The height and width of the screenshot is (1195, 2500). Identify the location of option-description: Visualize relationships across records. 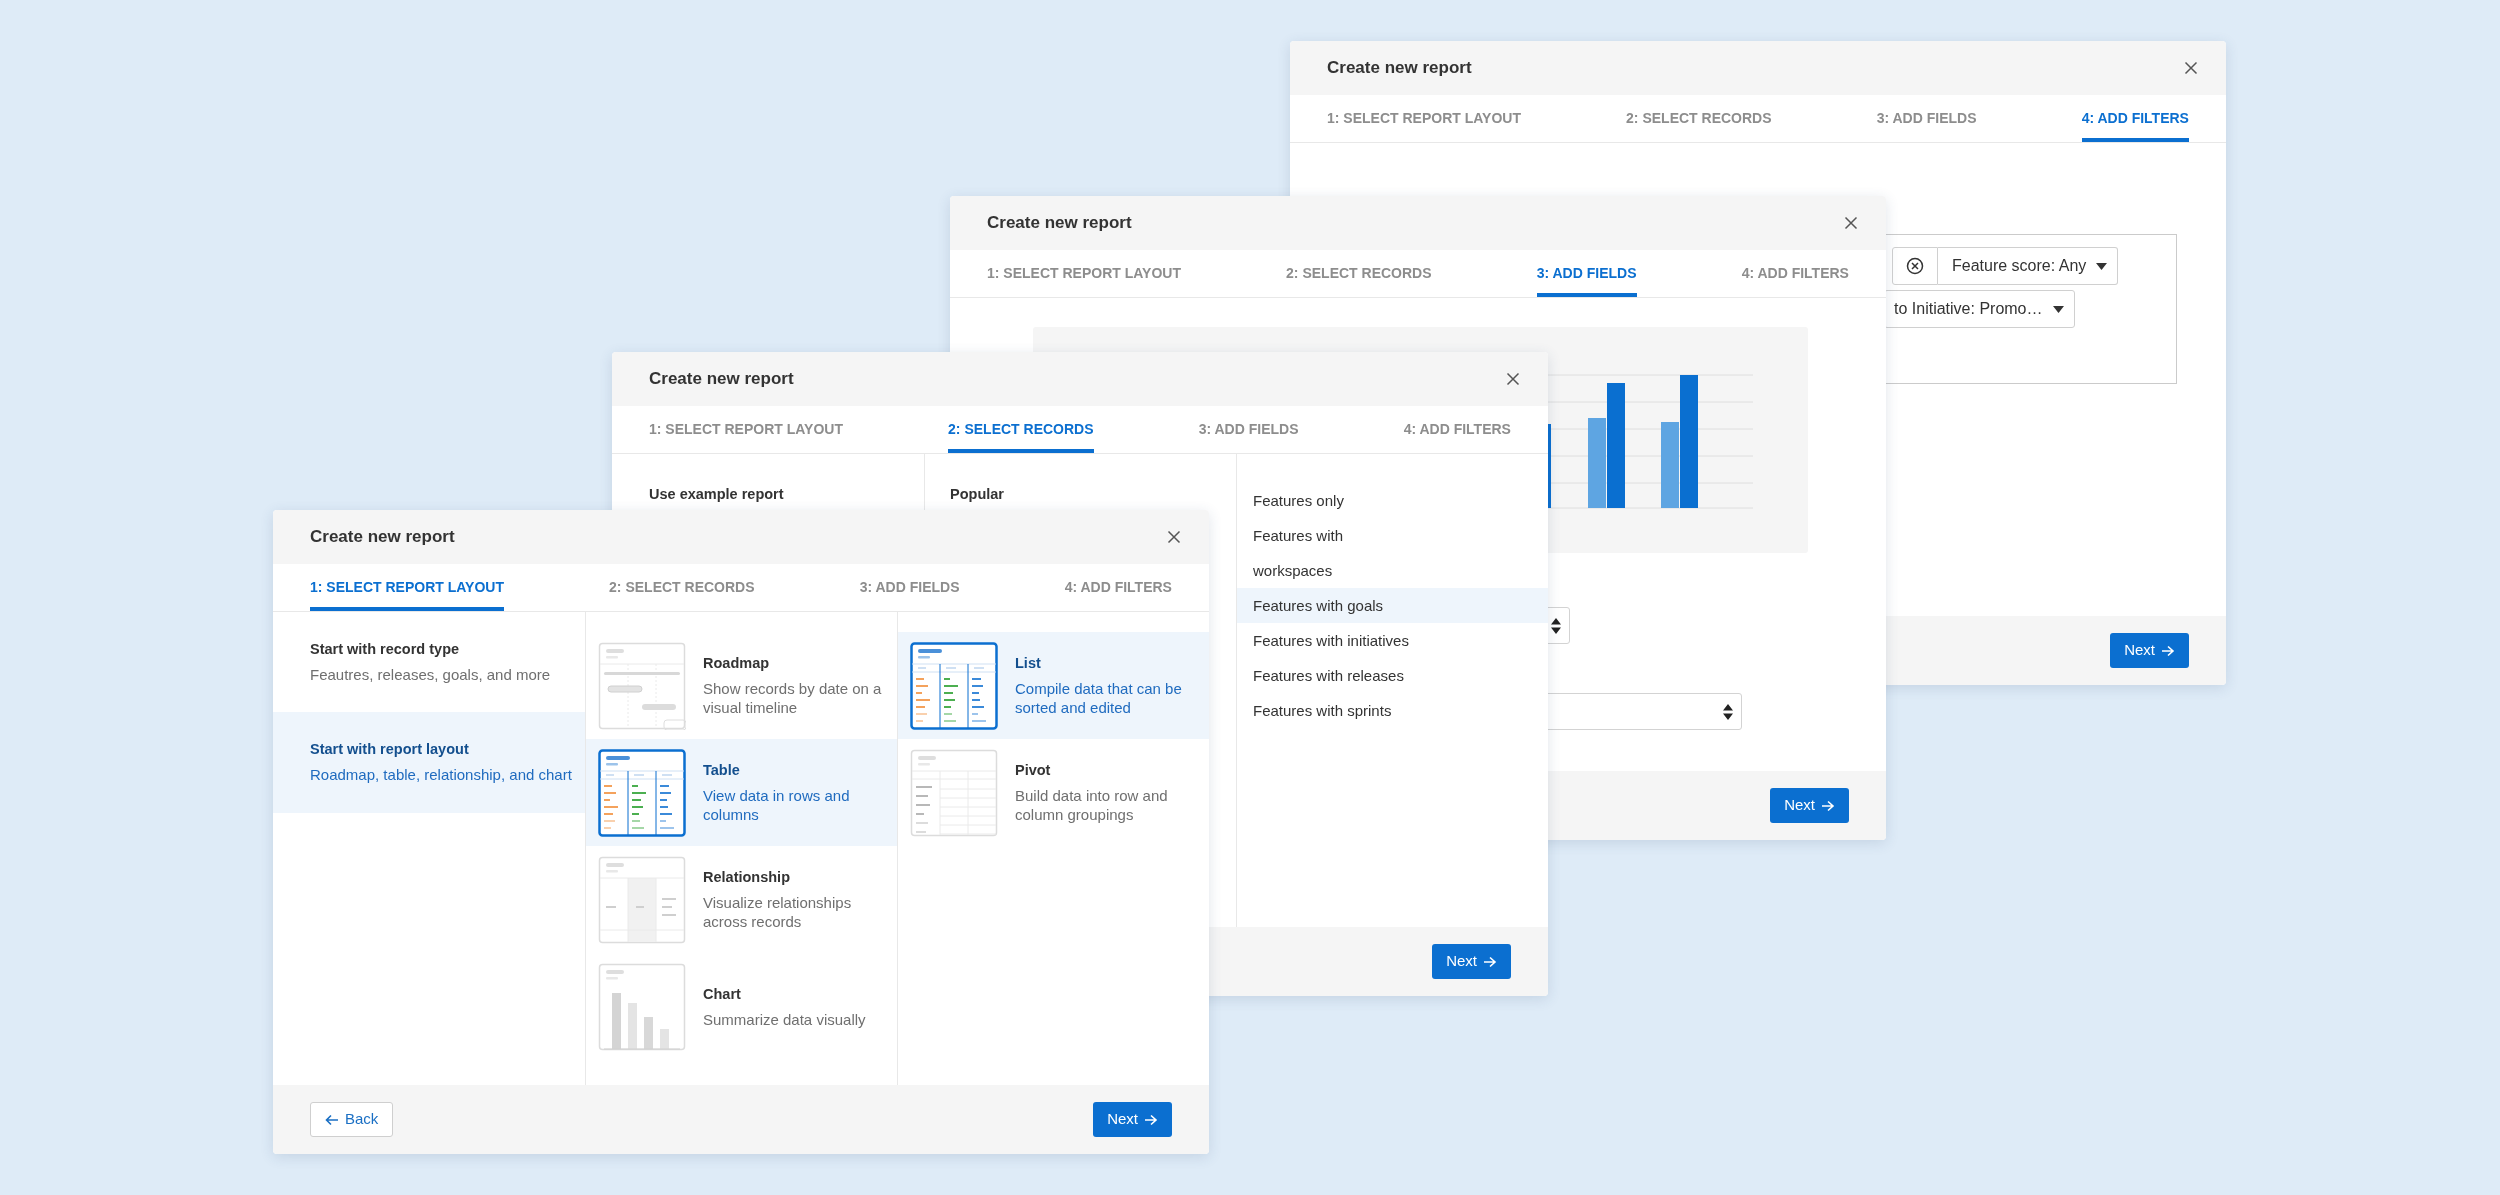
(778, 912).